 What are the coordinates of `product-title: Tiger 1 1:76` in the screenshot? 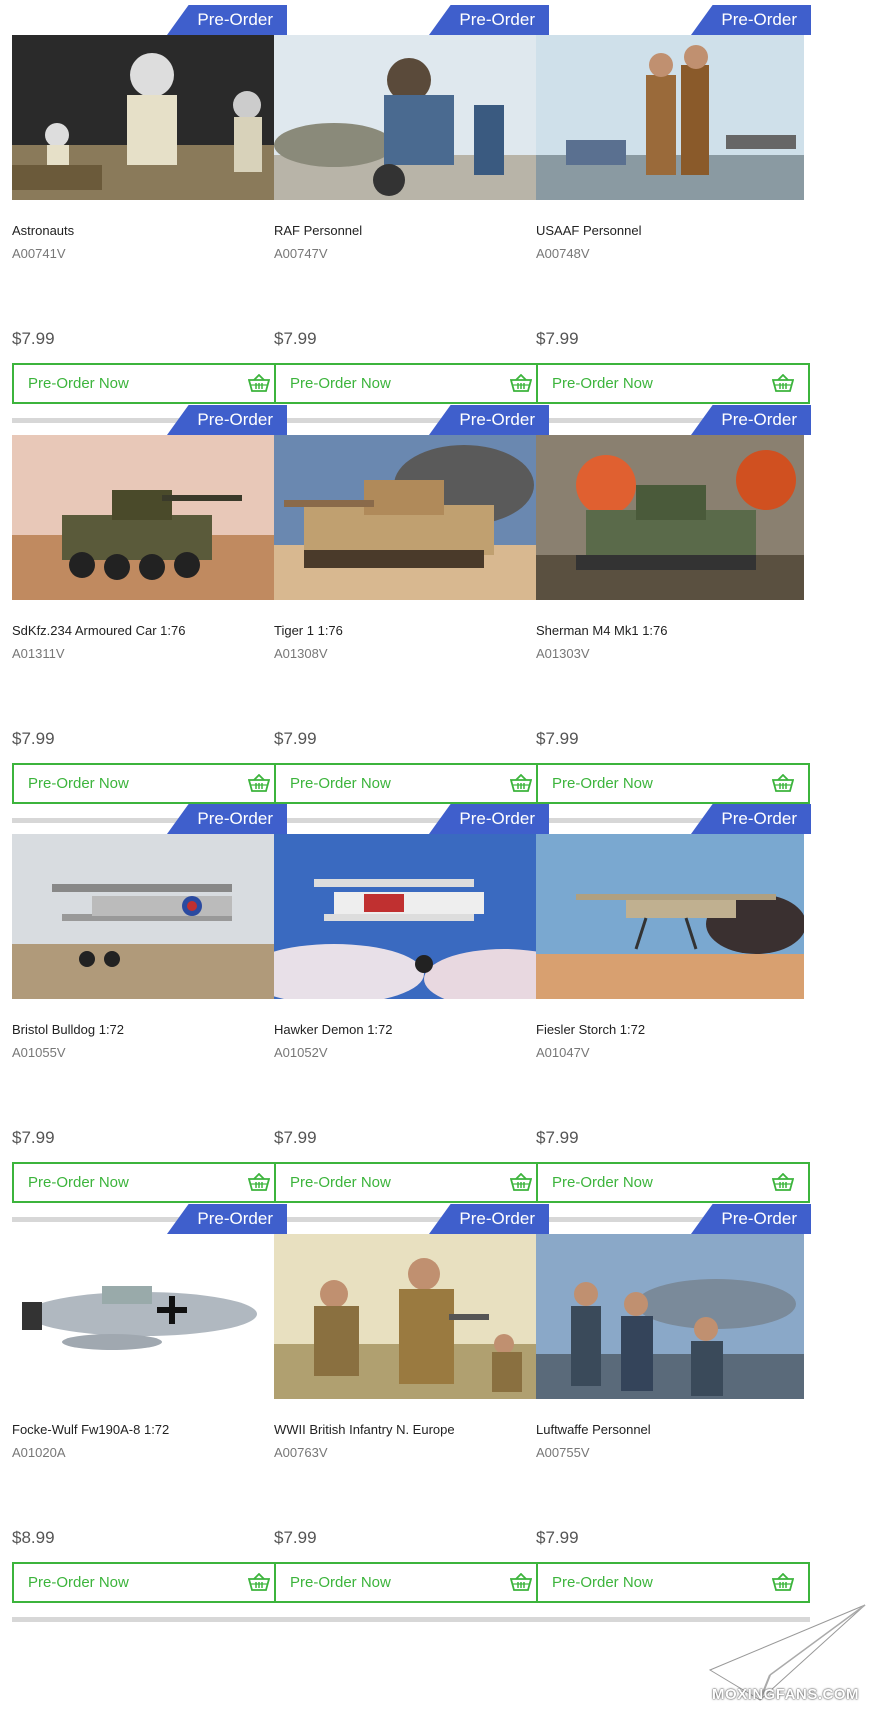 It's located at (308, 630).